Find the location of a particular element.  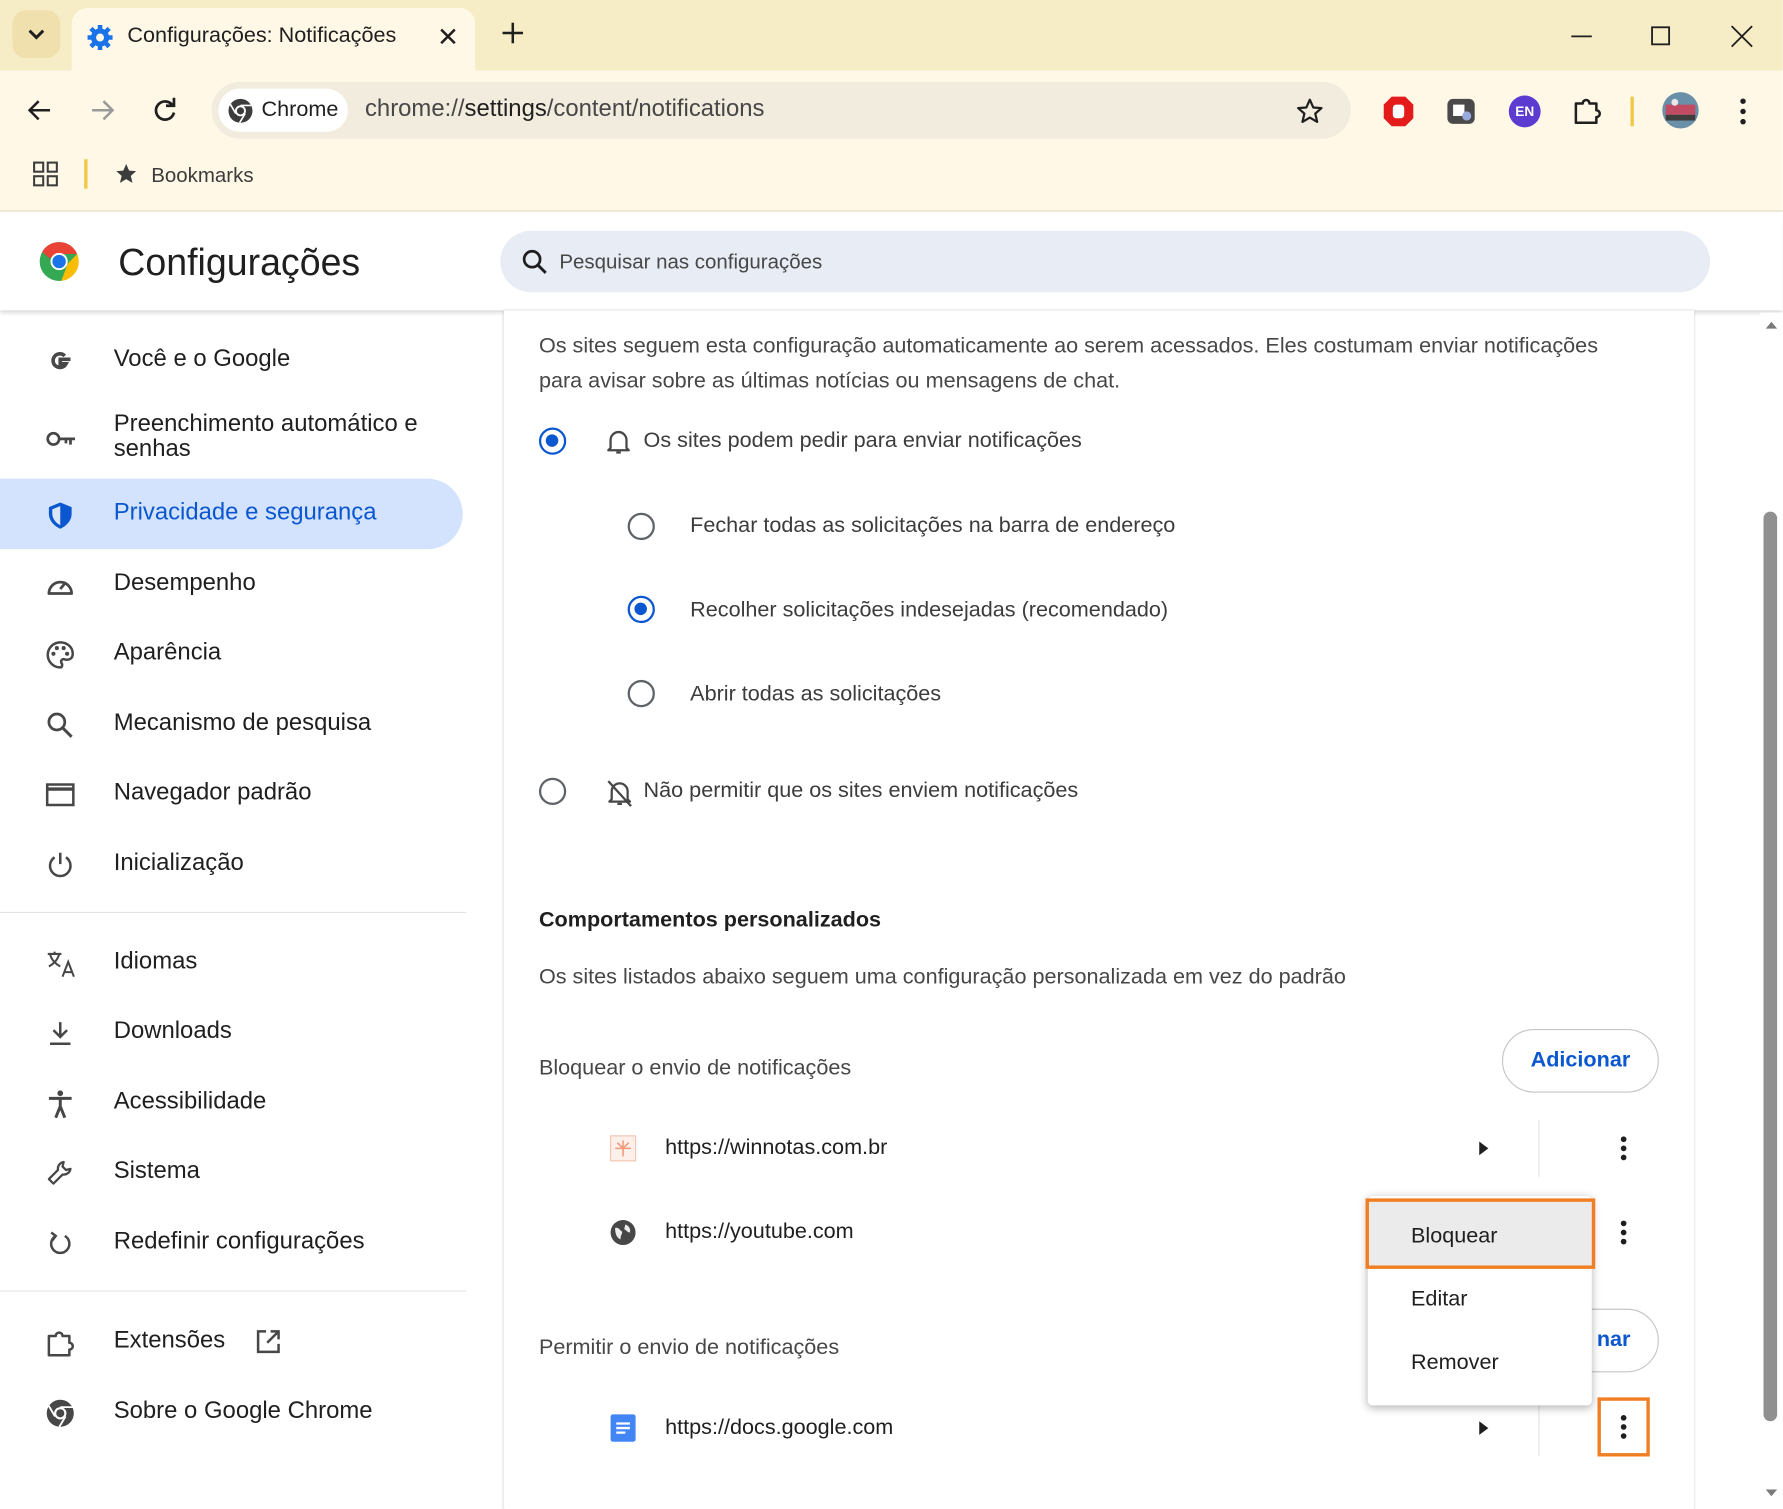

sidebar-item-desempenho: Desempenho is located at coordinates (231, 584).